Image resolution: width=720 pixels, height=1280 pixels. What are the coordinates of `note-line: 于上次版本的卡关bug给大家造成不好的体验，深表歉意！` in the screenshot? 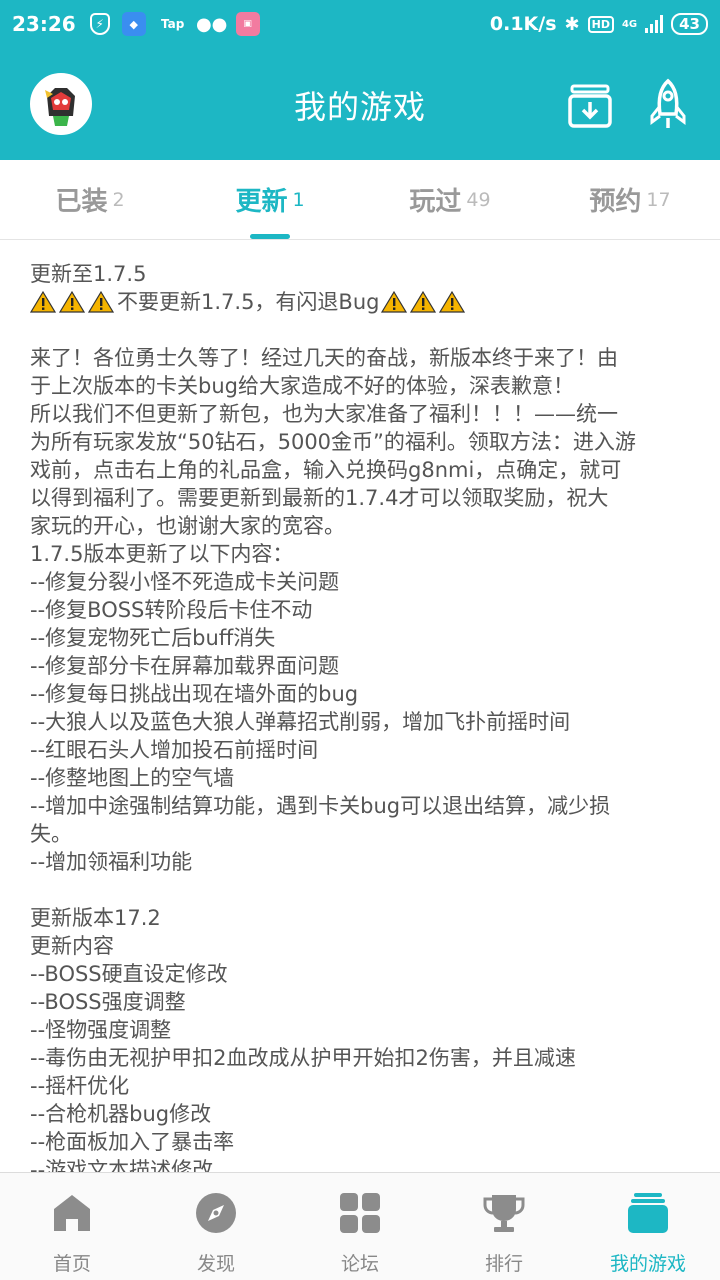 It's located at (302, 386).